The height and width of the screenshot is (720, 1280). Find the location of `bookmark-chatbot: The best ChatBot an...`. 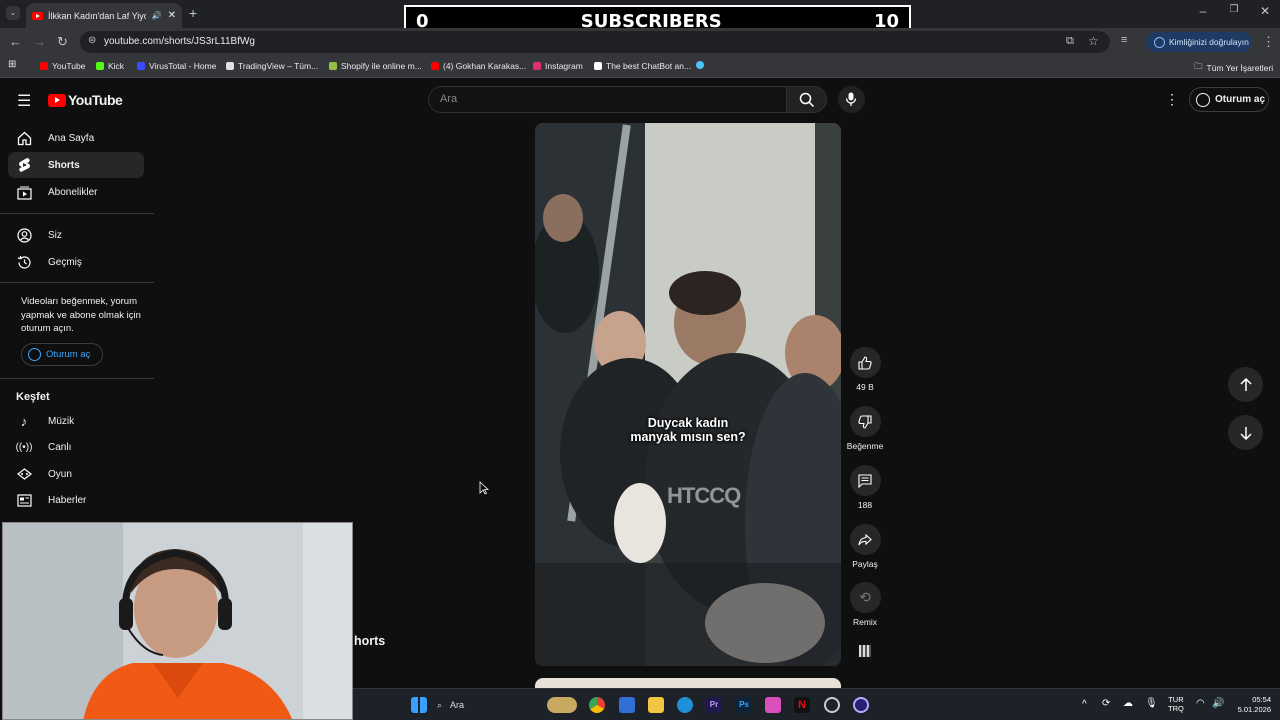

bookmark-chatbot: The best ChatBot an... is located at coordinates (642, 66).